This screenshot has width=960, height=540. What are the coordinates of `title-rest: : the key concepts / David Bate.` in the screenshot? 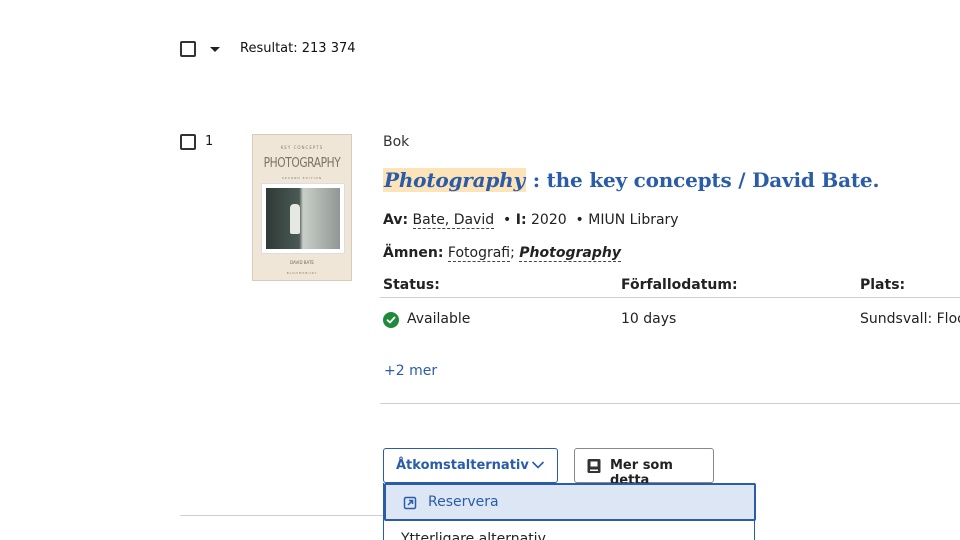 It's located at (702, 180).